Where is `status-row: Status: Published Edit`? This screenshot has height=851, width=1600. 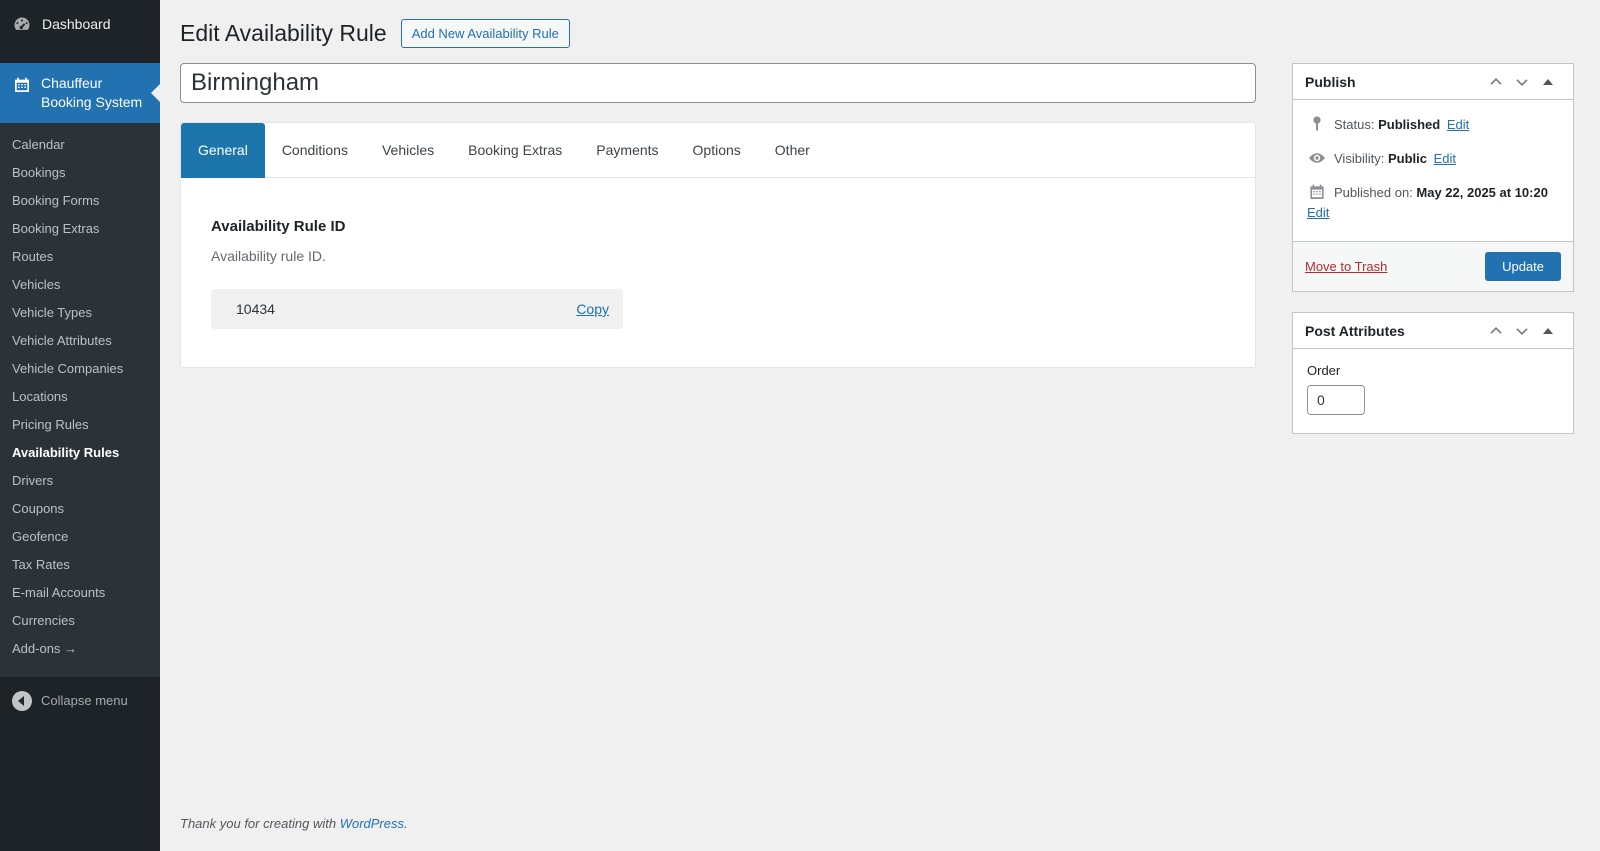 status-row: Status: Published Edit is located at coordinates (1433, 124).